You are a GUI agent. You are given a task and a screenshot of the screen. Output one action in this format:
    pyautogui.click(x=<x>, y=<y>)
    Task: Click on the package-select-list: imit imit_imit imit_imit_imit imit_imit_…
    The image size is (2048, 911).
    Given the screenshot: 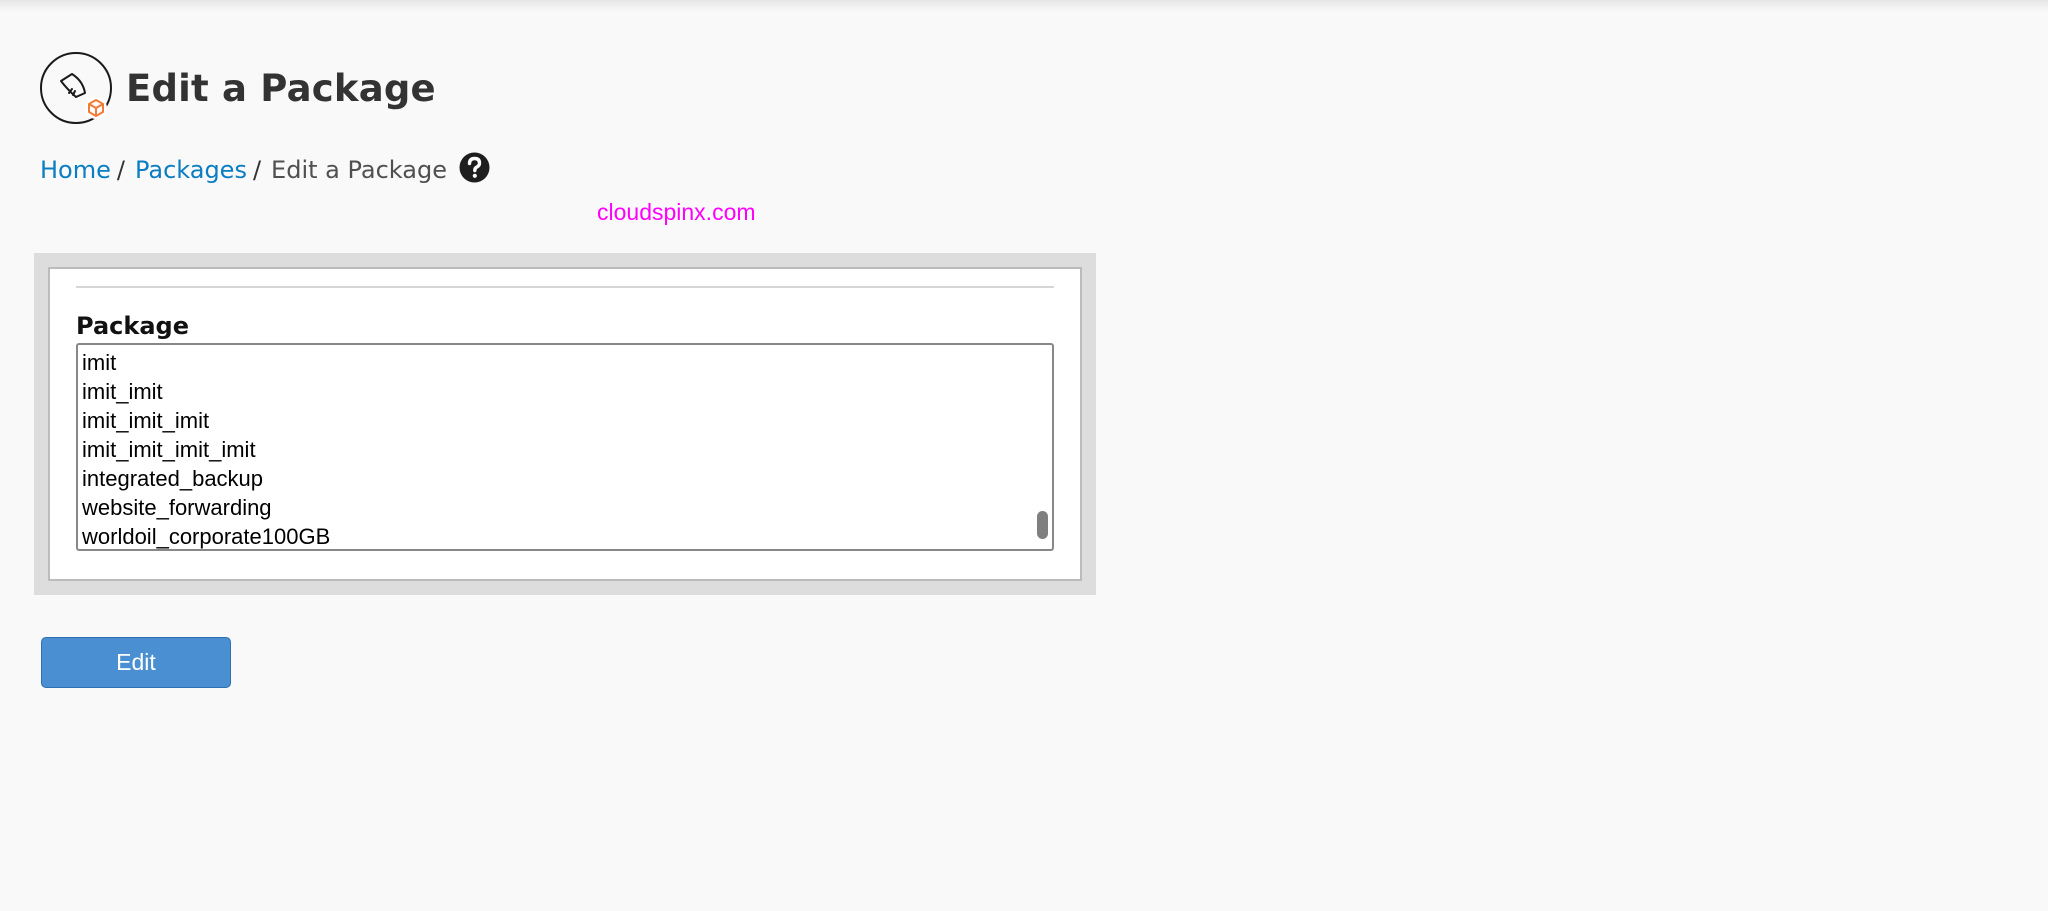 What is the action you would take?
    pyautogui.click(x=565, y=447)
    